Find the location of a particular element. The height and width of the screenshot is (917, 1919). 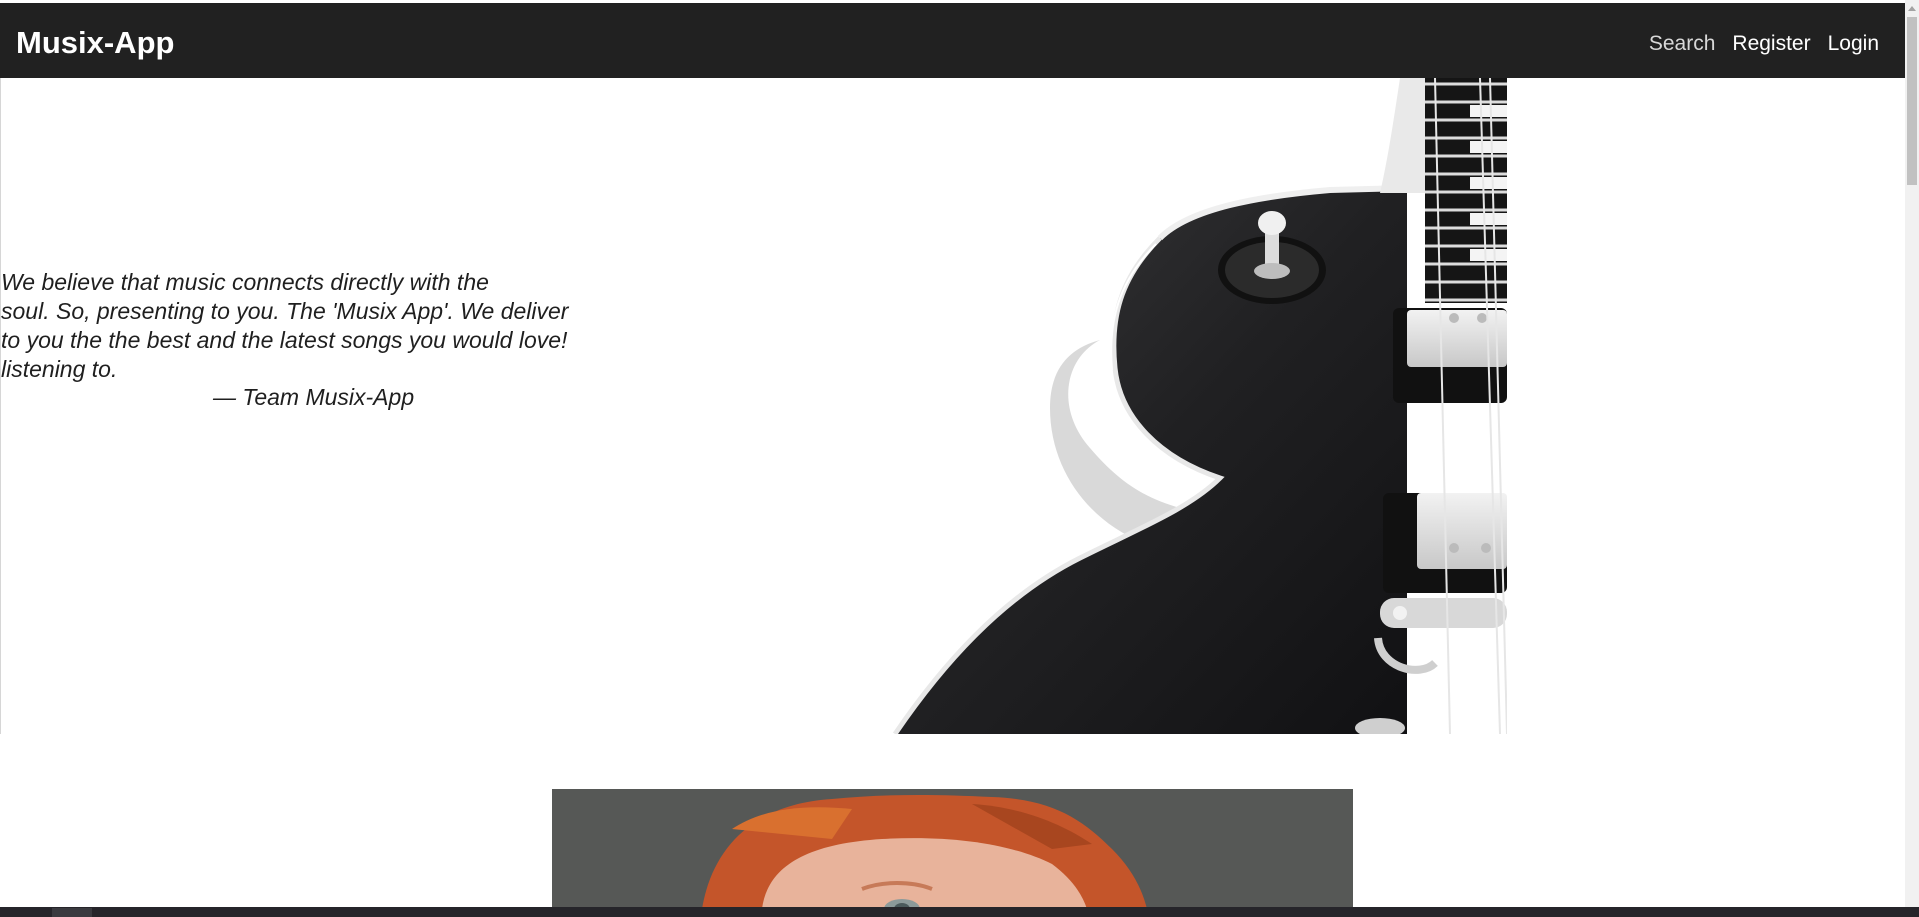

nav-register-link: Register is located at coordinates (1771, 44).